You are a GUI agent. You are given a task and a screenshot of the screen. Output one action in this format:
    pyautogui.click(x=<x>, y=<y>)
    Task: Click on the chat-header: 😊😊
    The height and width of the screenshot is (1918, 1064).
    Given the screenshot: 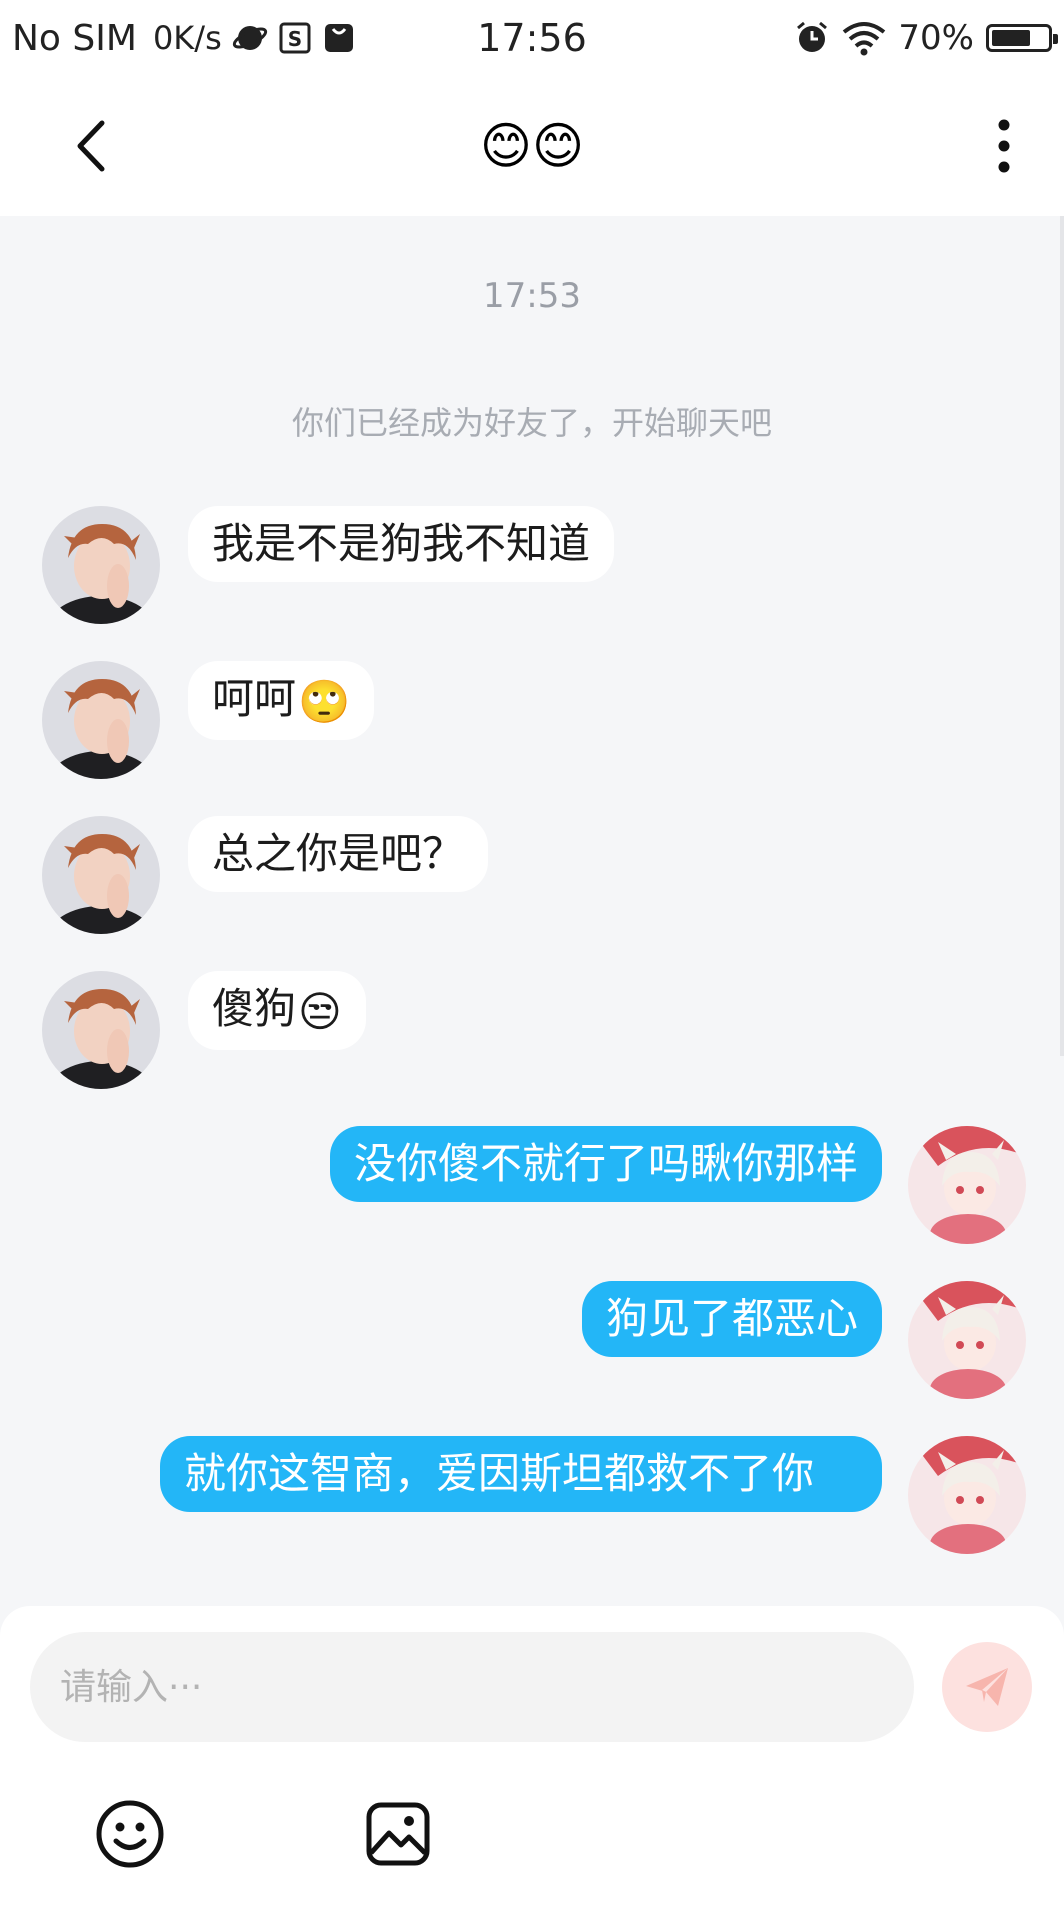 What is the action you would take?
    pyautogui.click(x=532, y=146)
    